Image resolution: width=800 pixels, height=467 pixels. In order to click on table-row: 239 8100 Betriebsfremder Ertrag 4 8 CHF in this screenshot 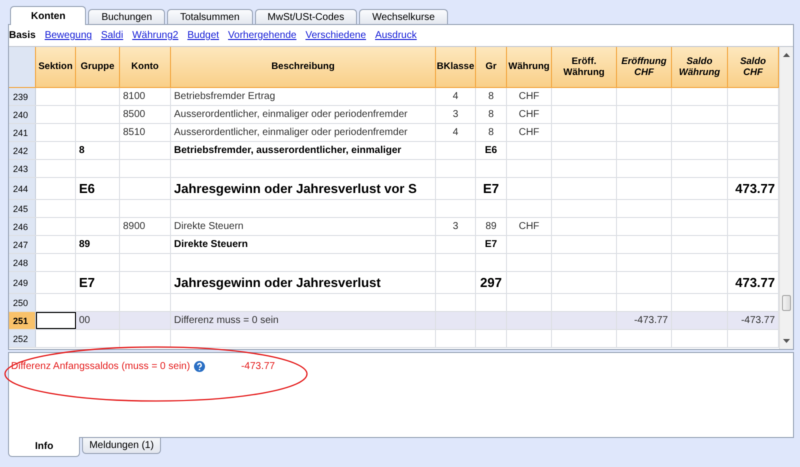, I will do `click(394, 97)`.